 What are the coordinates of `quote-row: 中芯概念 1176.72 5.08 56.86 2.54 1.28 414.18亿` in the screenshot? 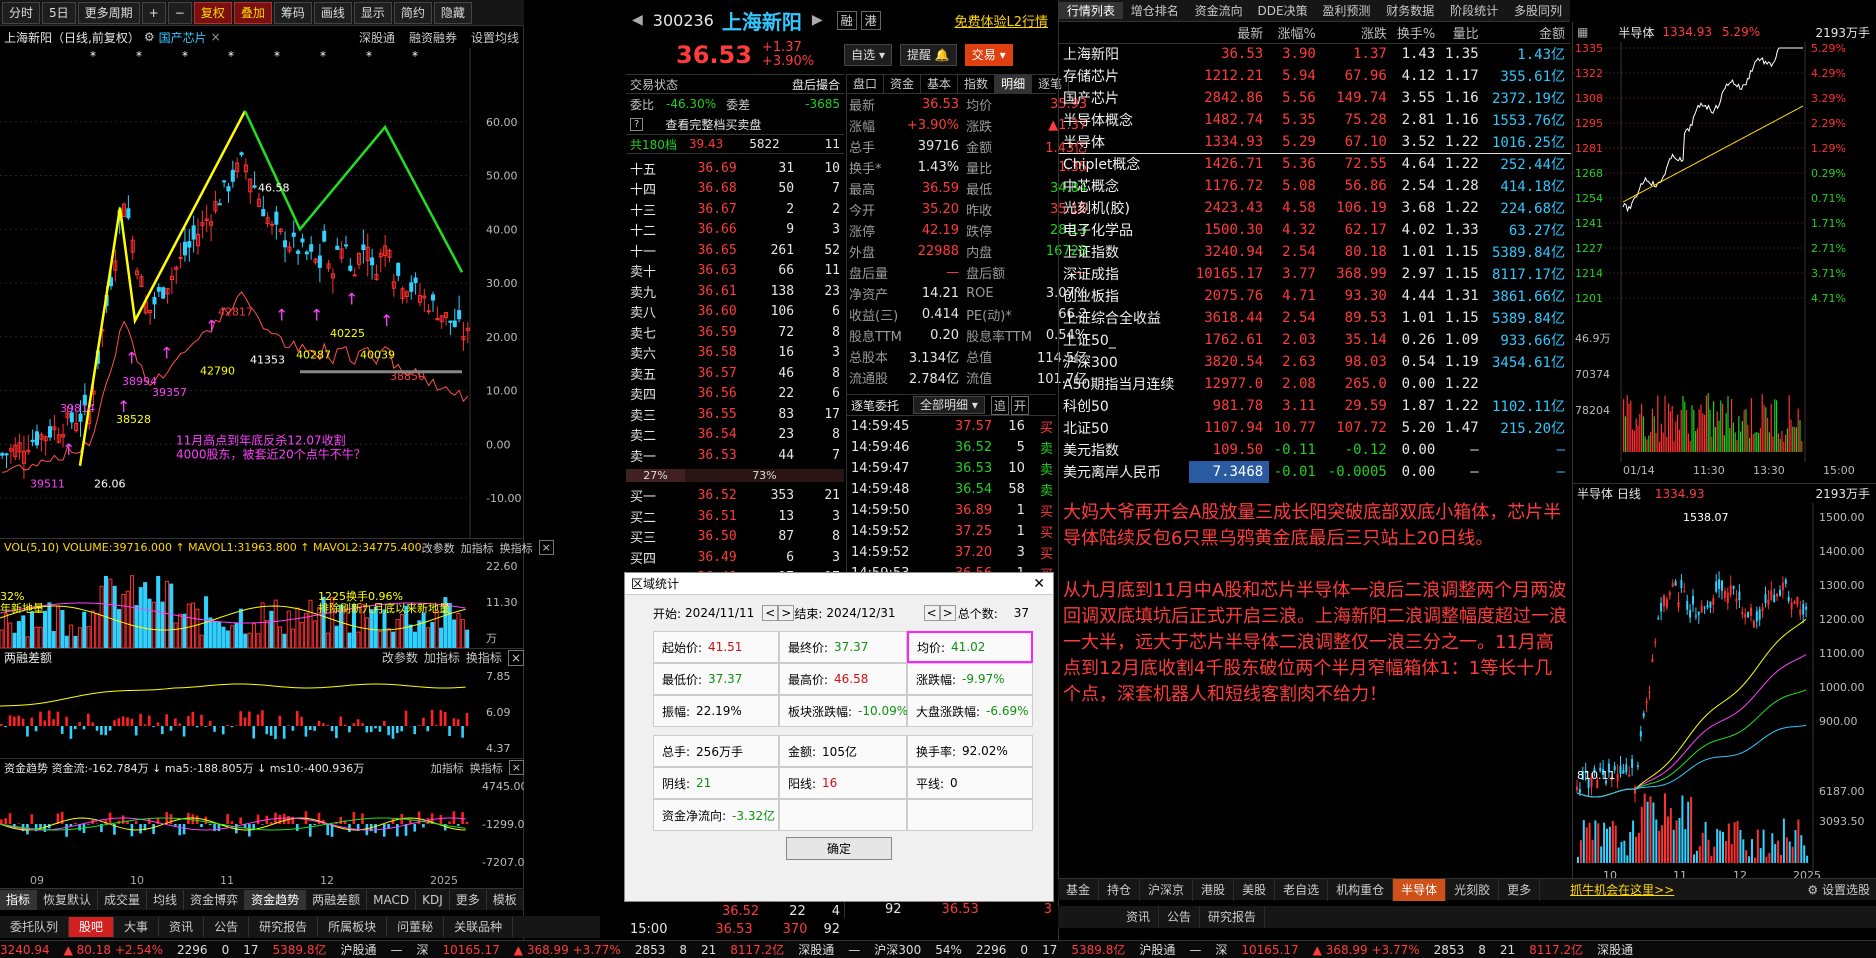 It's located at (1315, 186).